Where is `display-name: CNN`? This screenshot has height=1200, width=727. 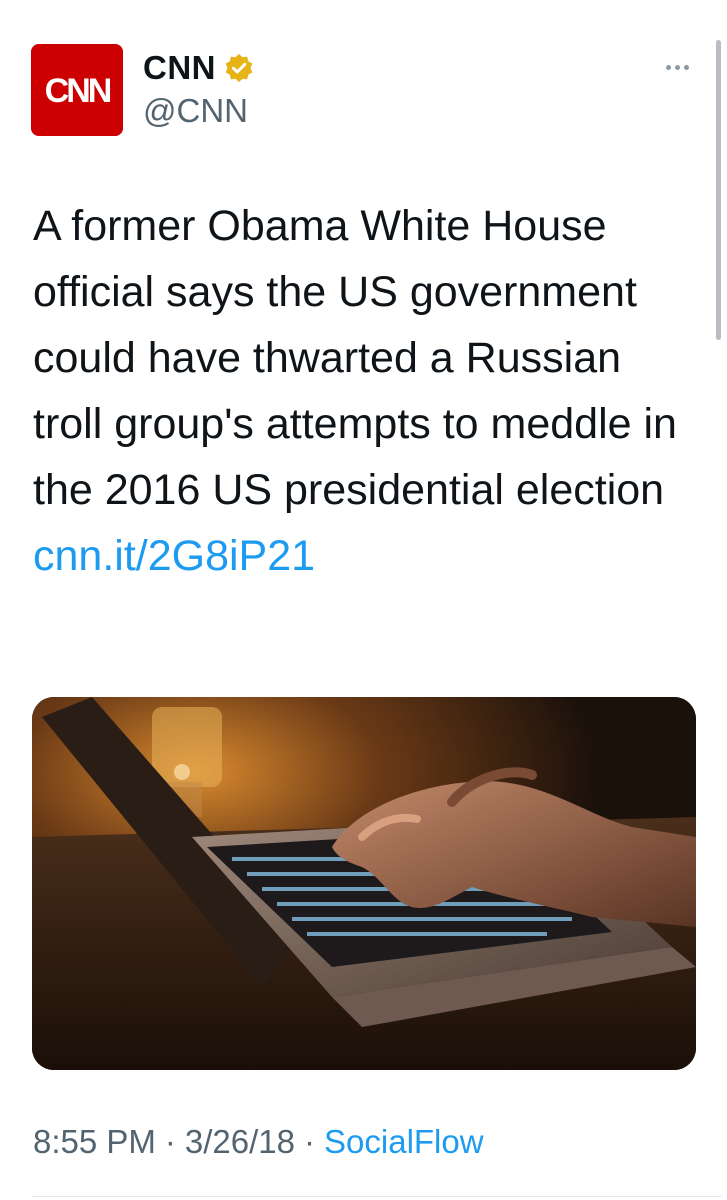 display-name: CNN is located at coordinates (179, 68).